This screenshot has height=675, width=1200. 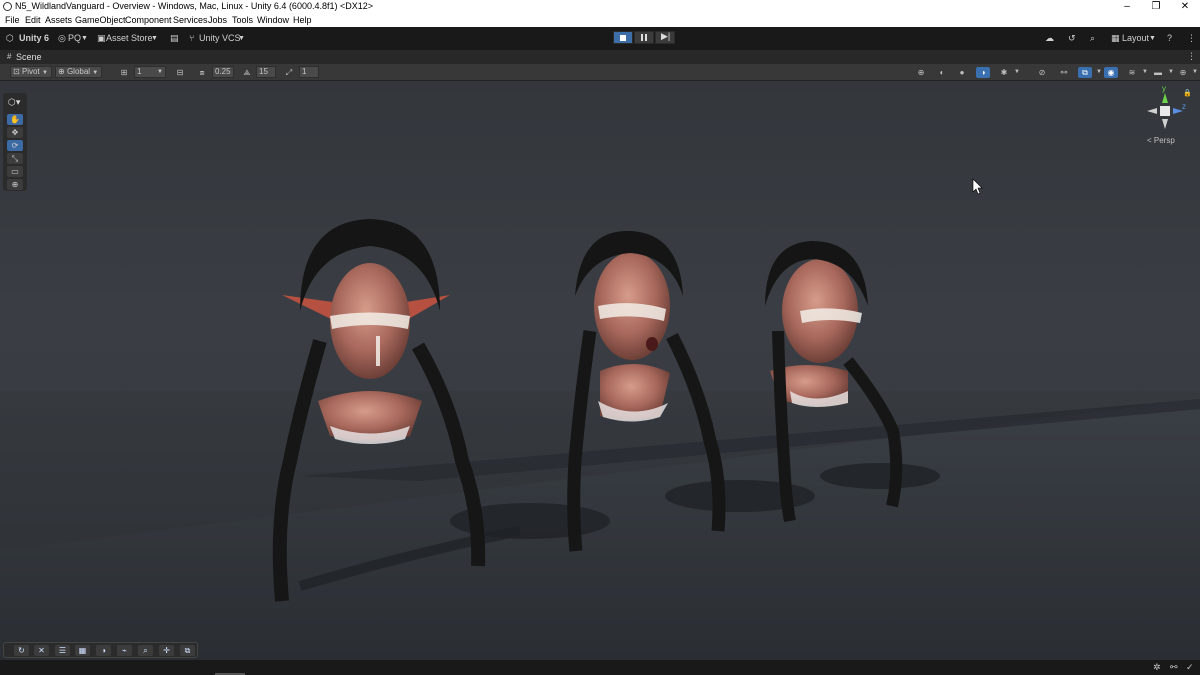 I want to click on unity-logo-icon: ⬡, so click(x=10, y=38).